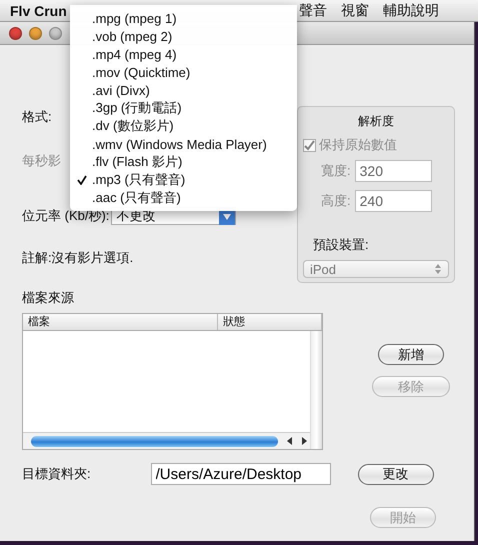  I want to click on add-button: 新增, so click(411, 354).